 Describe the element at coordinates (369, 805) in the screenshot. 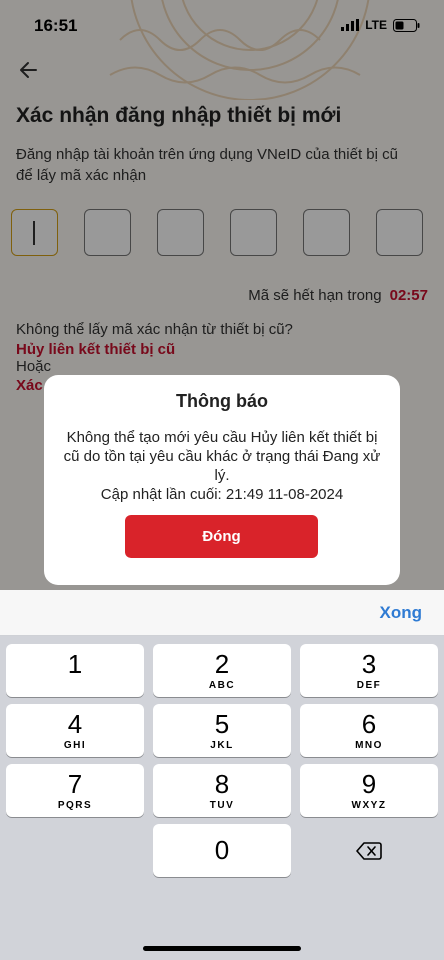

I see `key-letters: WXYZ` at that location.